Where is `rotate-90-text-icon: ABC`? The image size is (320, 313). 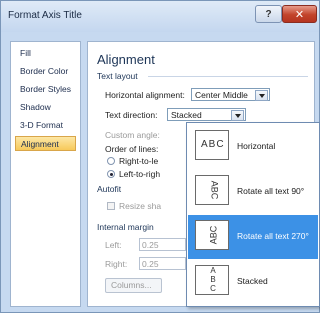 rotate-90-text-icon: ABC is located at coordinates (212, 190).